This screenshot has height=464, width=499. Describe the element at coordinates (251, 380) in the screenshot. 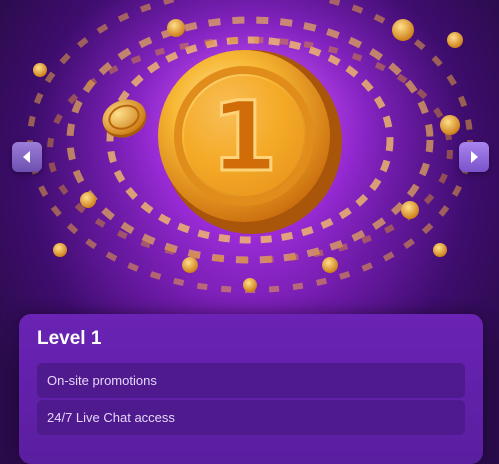

I see `perk-item: On-site promotions` at that location.